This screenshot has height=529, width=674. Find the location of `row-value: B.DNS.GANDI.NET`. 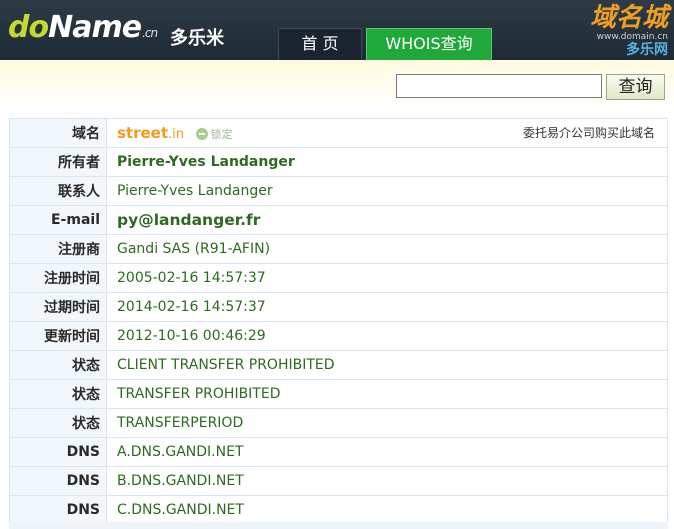

row-value: B.DNS.GANDI.NET is located at coordinates (387, 481).